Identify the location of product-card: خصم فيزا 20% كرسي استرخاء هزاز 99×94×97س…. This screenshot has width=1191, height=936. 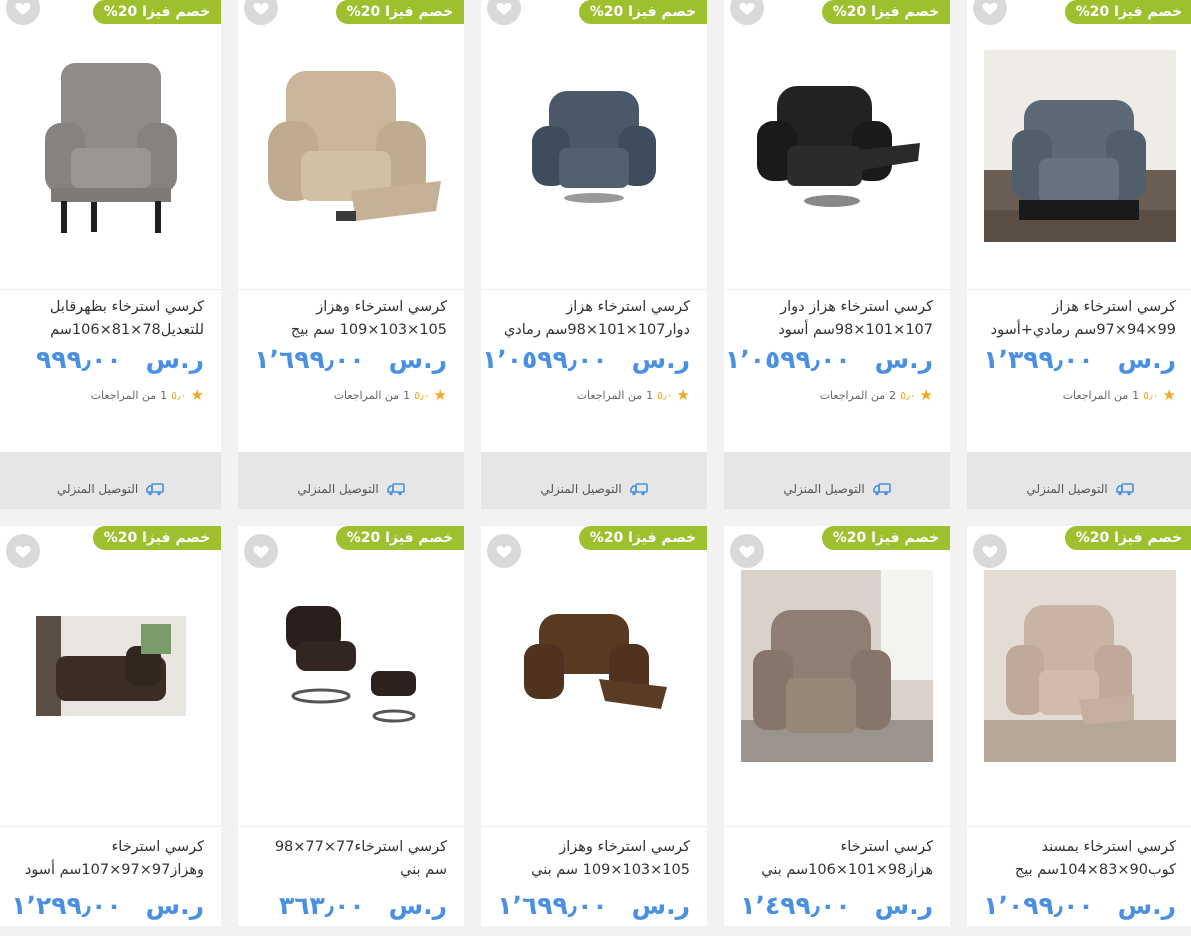
(1079, 254).